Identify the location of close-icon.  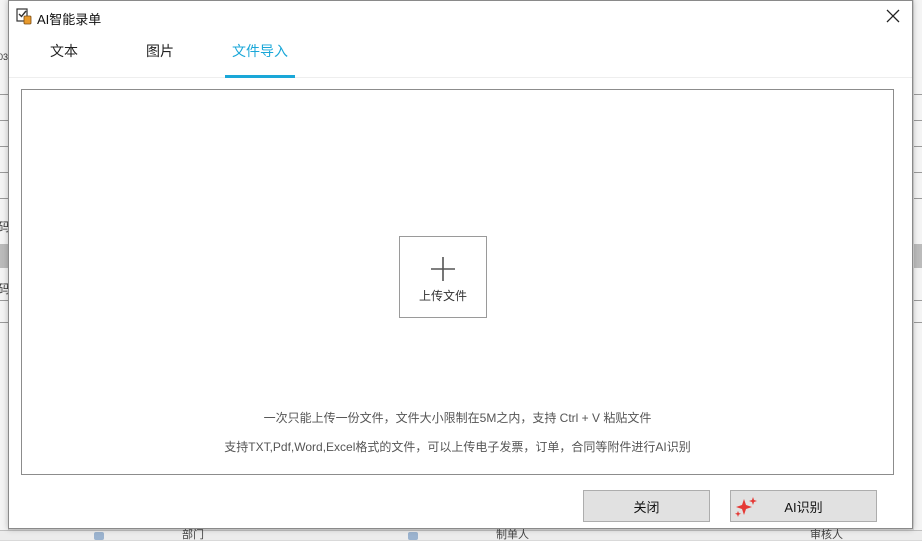
(893, 16).